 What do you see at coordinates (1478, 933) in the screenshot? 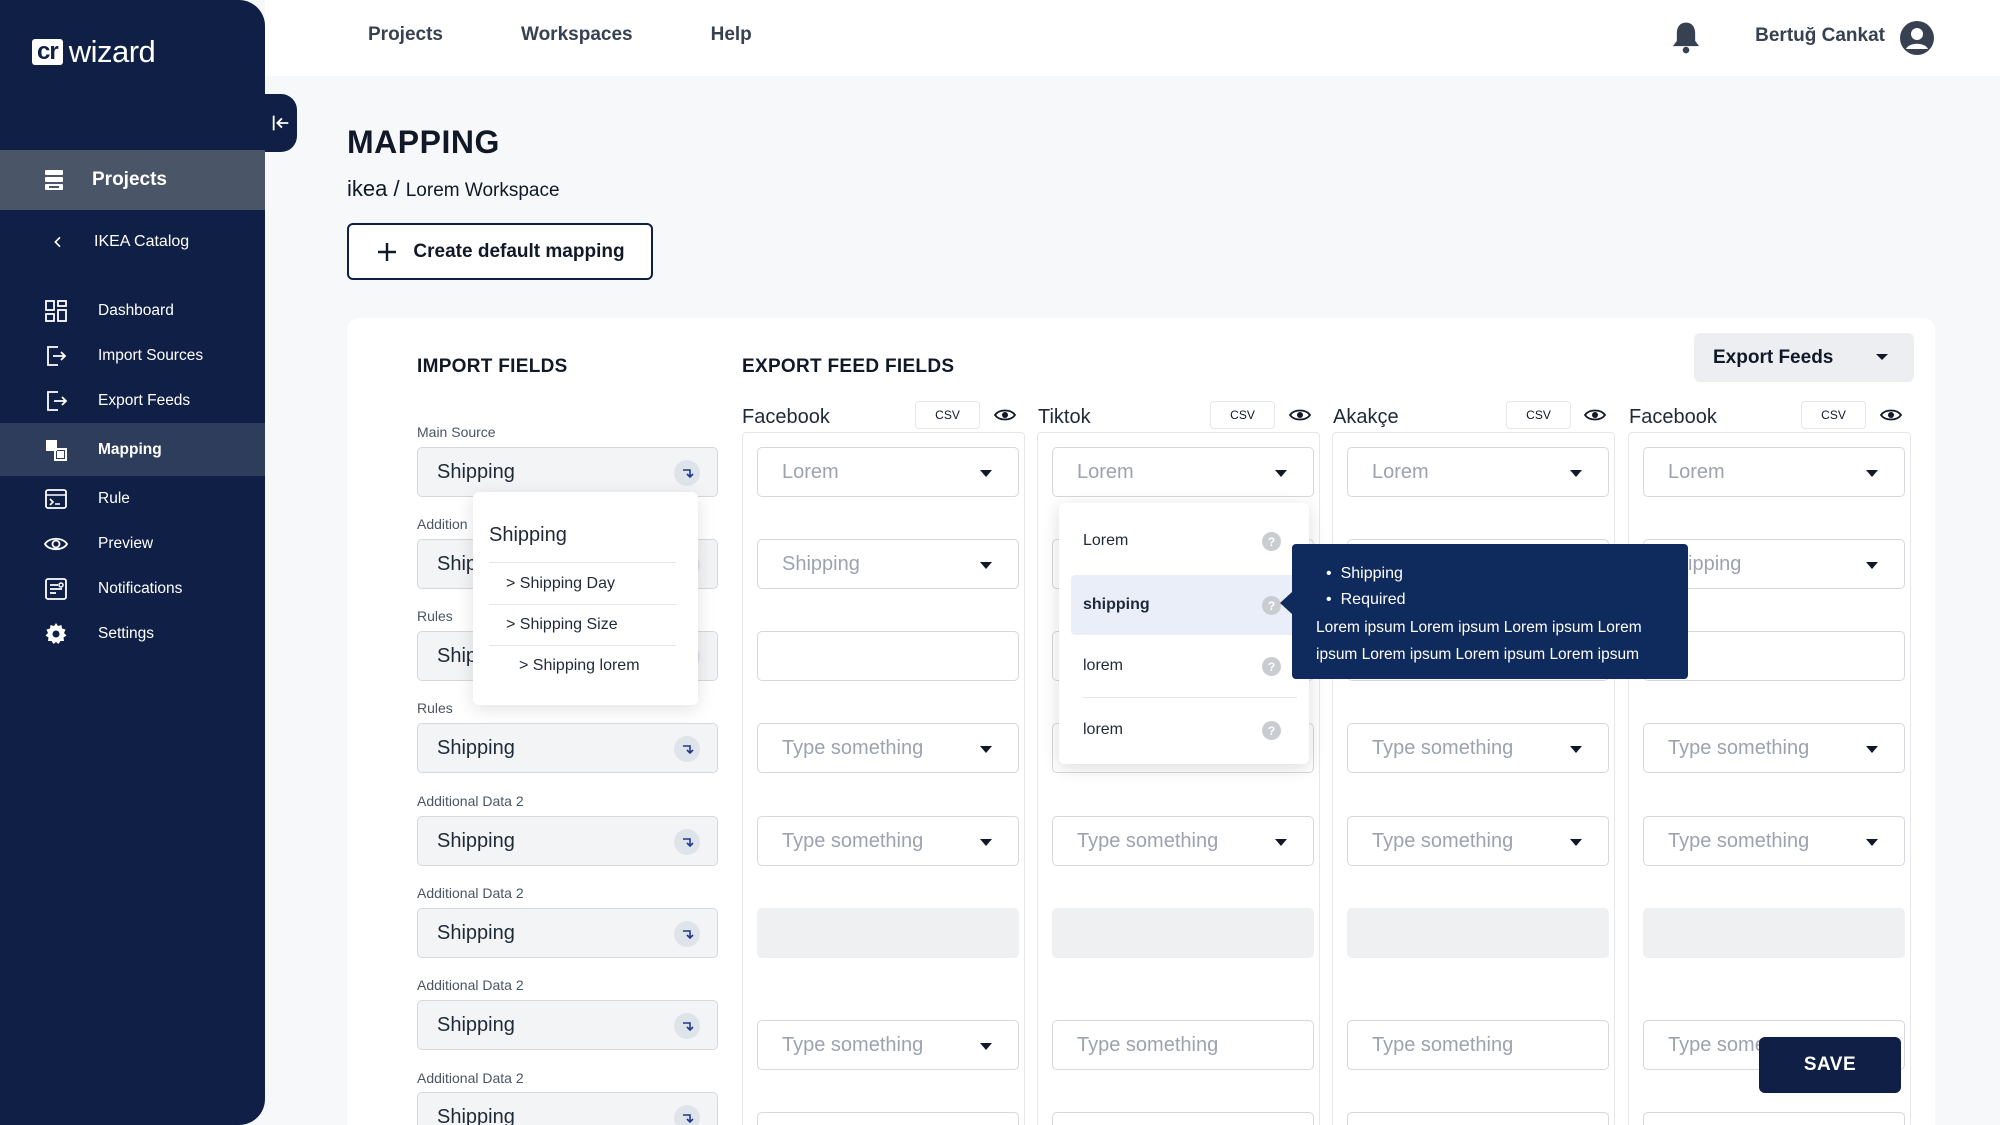
I see `export-field-disabled` at bounding box center [1478, 933].